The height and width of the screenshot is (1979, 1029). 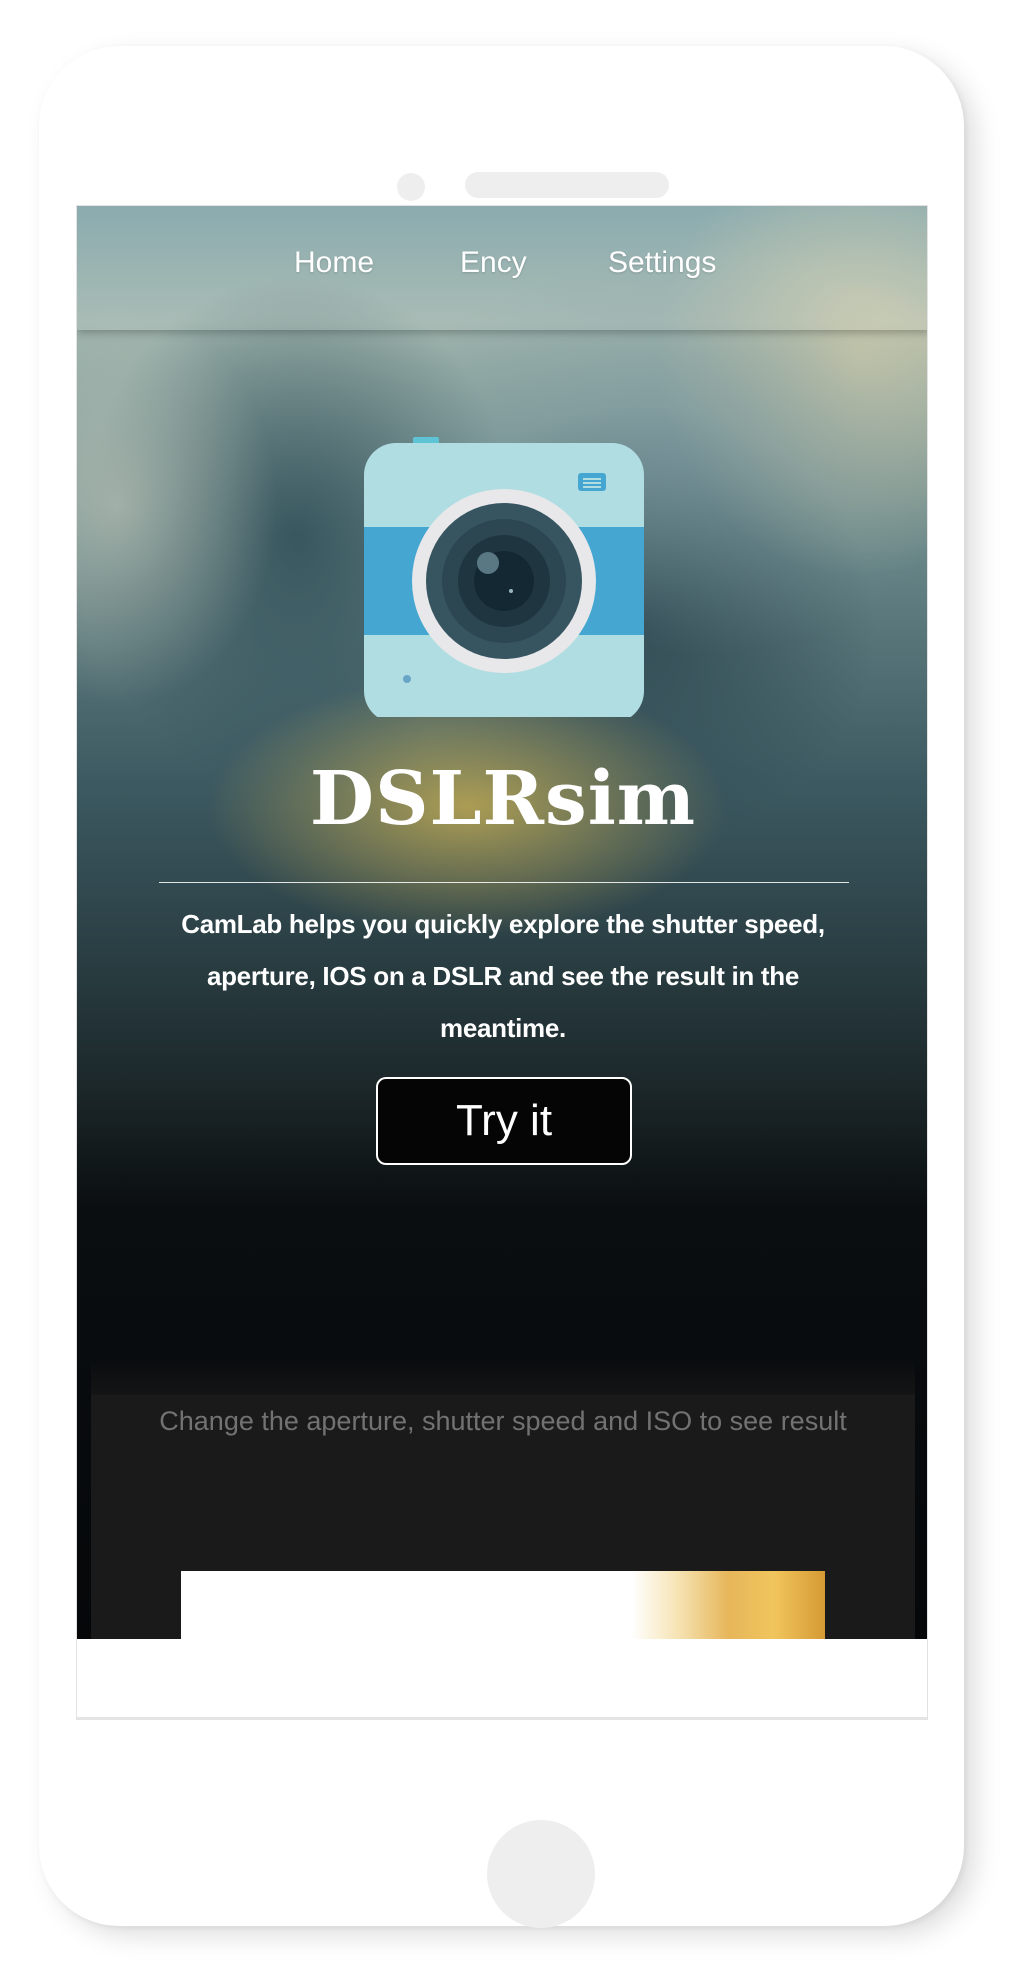 What do you see at coordinates (503, 799) in the screenshot?
I see `app-title: DSLRsim` at bounding box center [503, 799].